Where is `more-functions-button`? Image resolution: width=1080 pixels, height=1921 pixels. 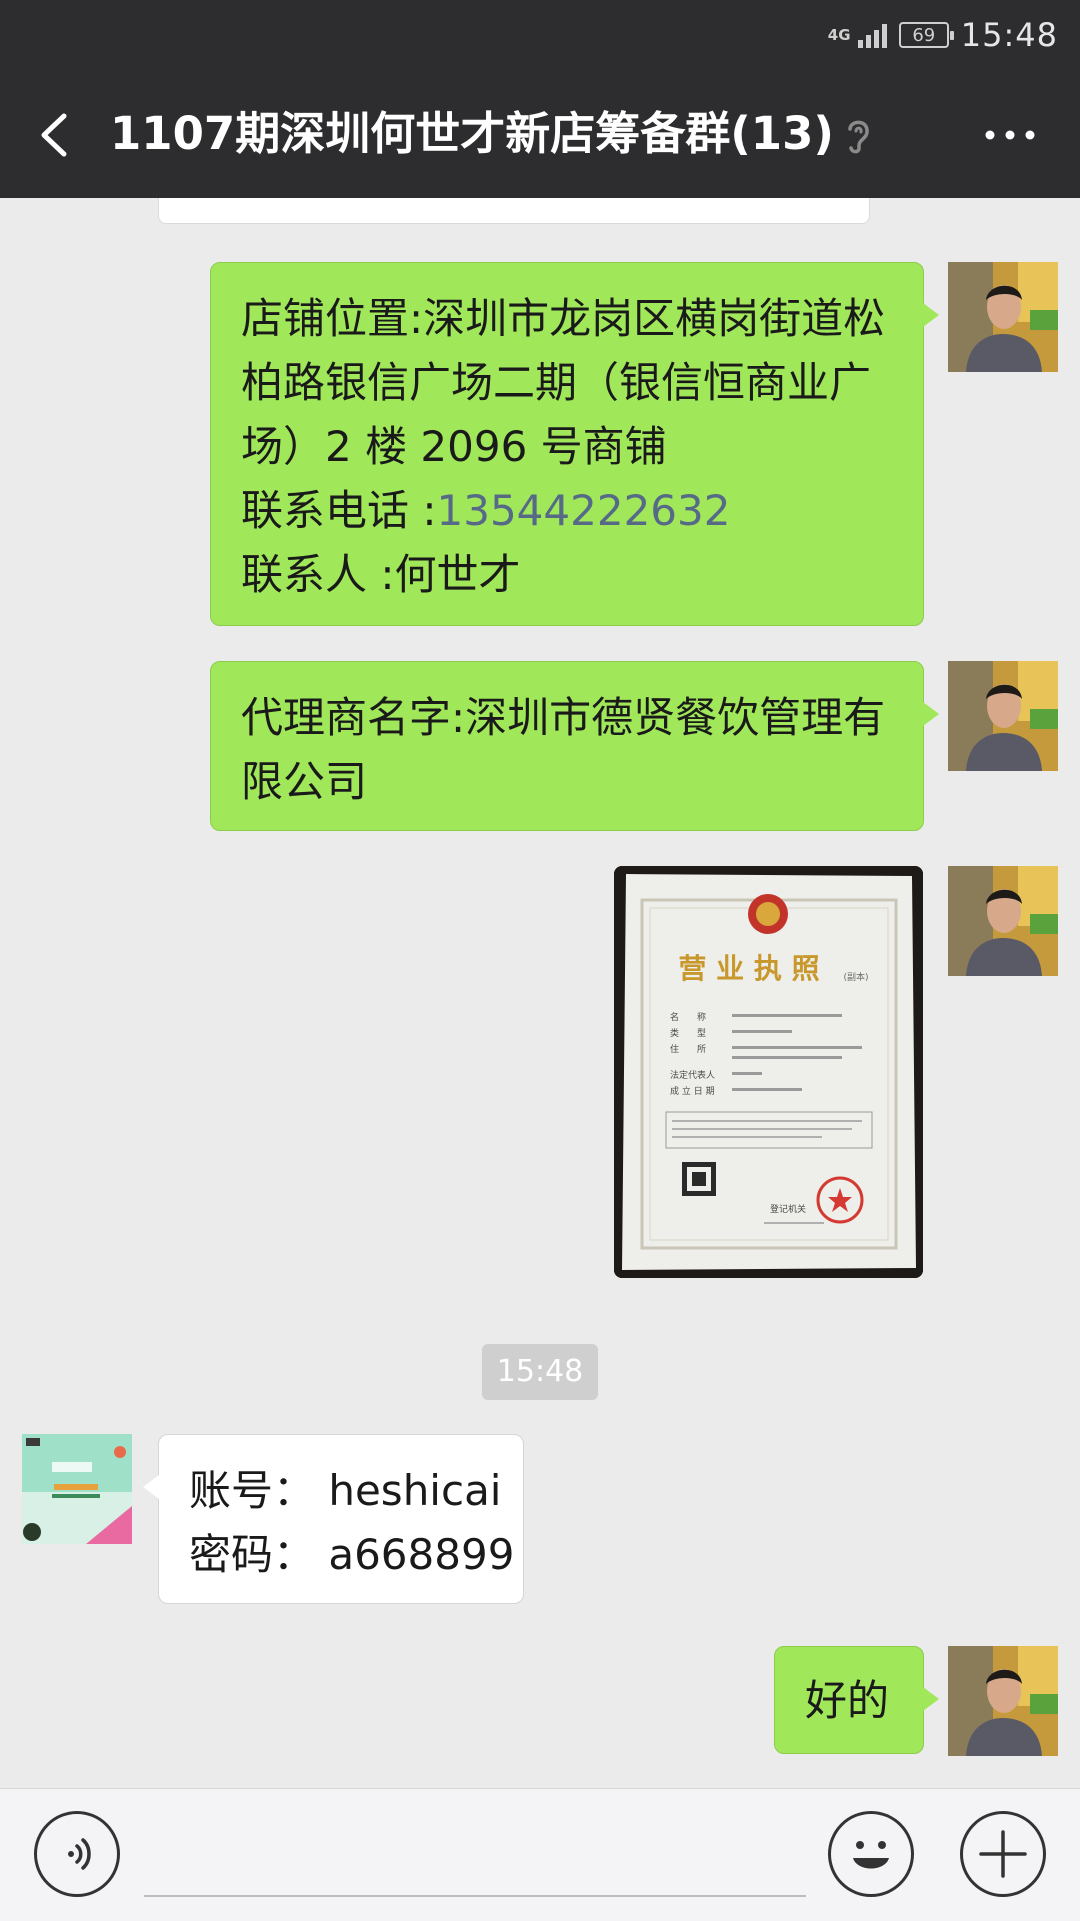 more-functions-button is located at coordinates (1003, 1854).